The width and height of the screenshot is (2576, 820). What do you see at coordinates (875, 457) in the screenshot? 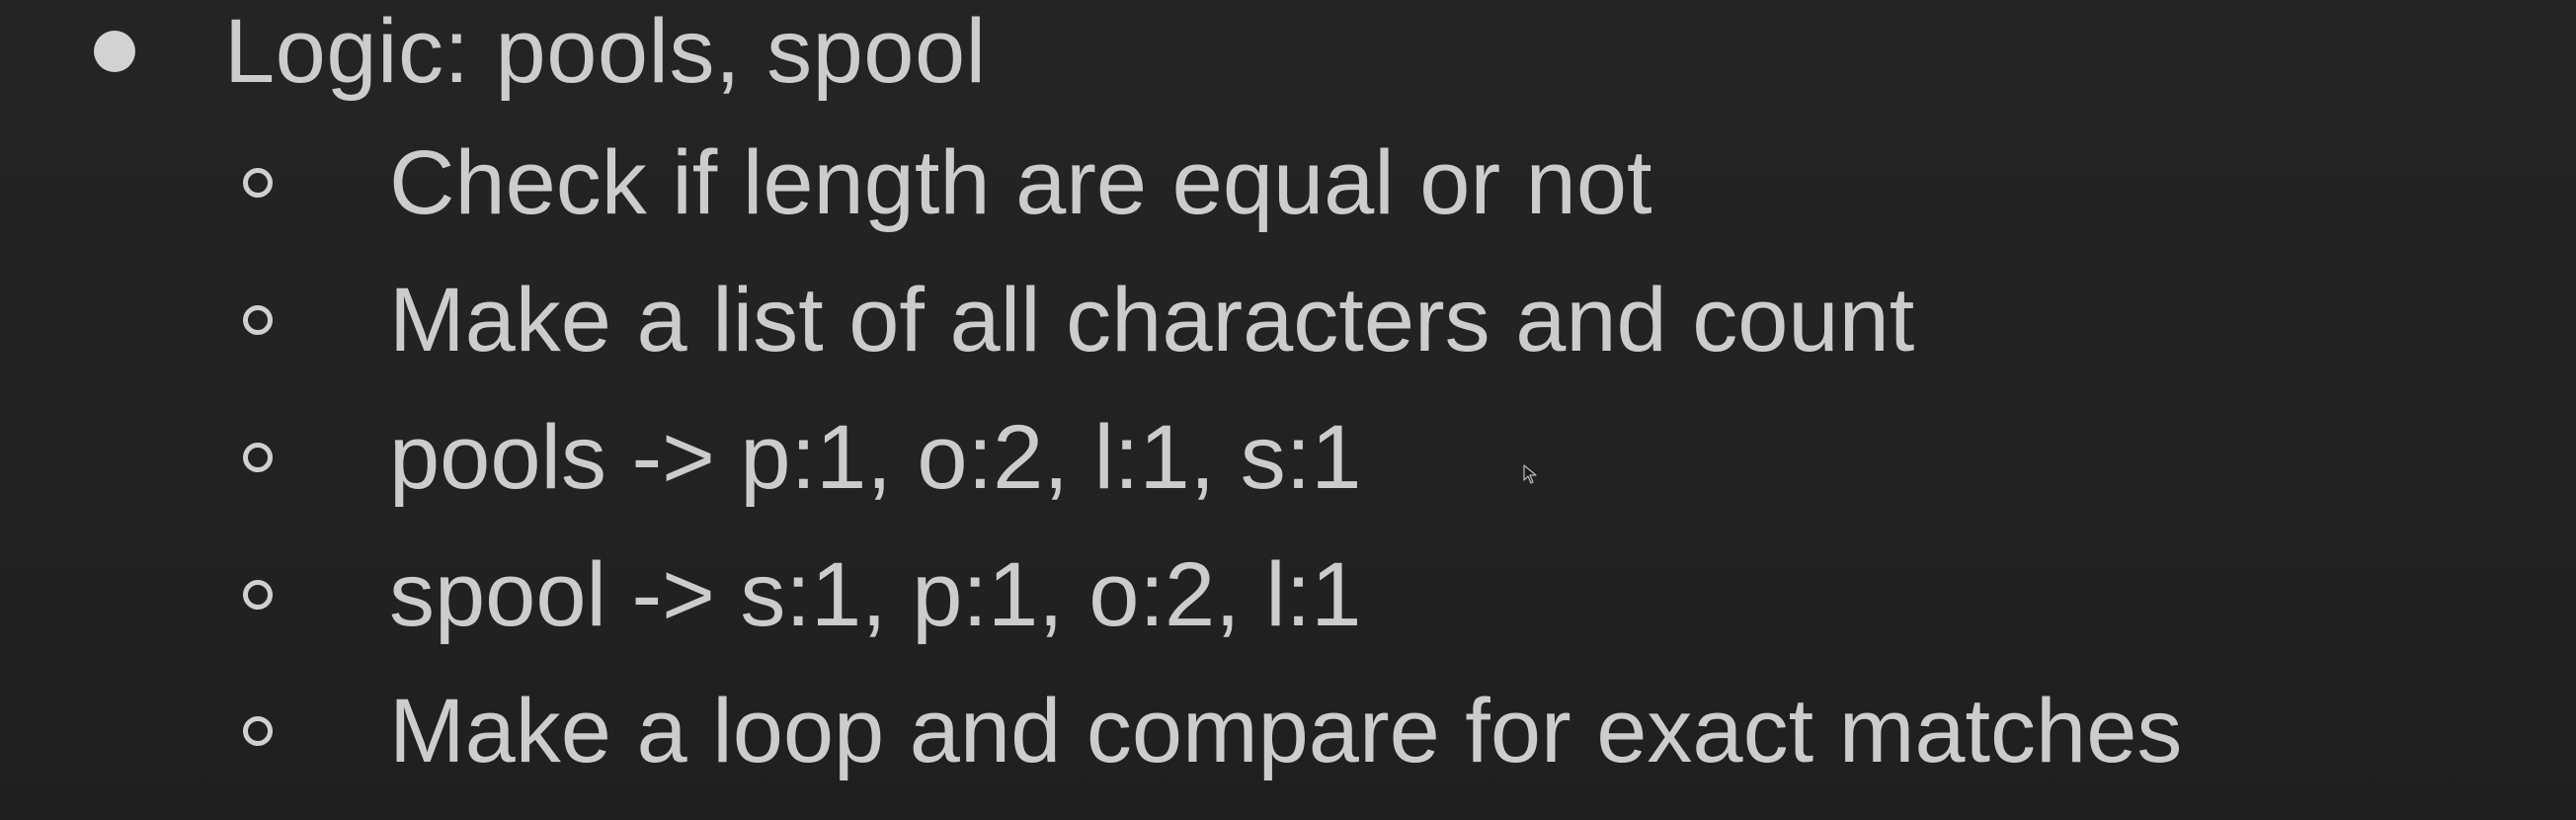
I see `sub-bullet-text: pools -> p:1, o:2, l:1, s:1` at bounding box center [875, 457].